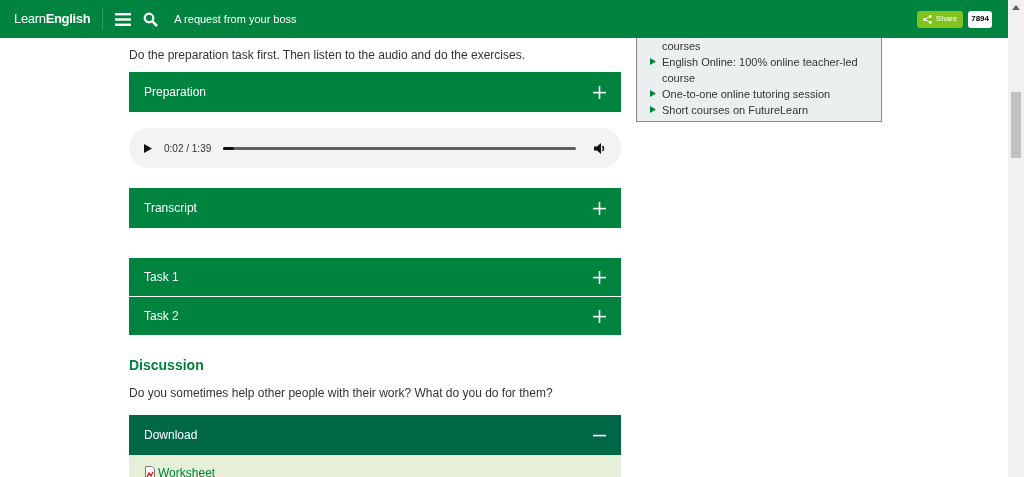  What do you see at coordinates (375, 277) in the screenshot?
I see `accordion-header: Task 1` at bounding box center [375, 277].